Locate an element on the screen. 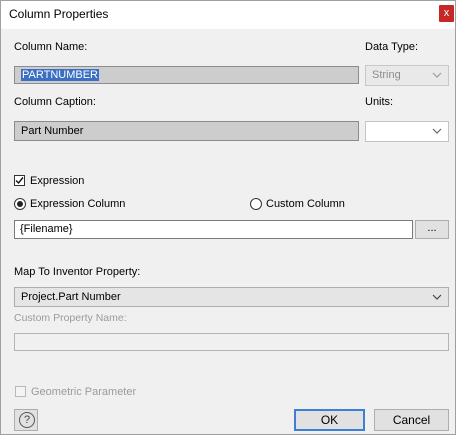 This screenshot has height=435, width=456. expression-checkbox is located at coordinates (19, 180).